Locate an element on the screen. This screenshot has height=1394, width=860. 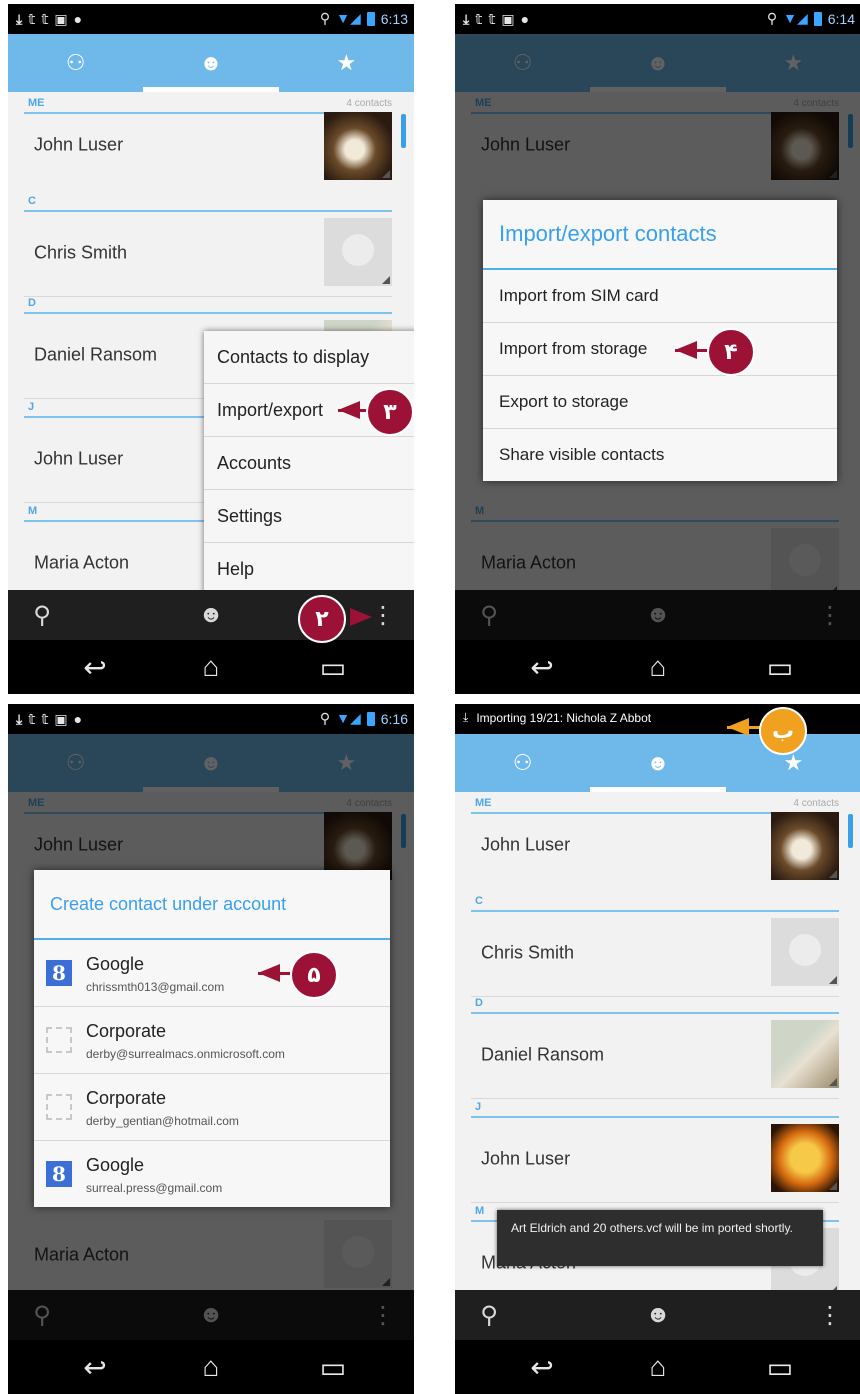
section-label: D is located at coordinates (32, 303).